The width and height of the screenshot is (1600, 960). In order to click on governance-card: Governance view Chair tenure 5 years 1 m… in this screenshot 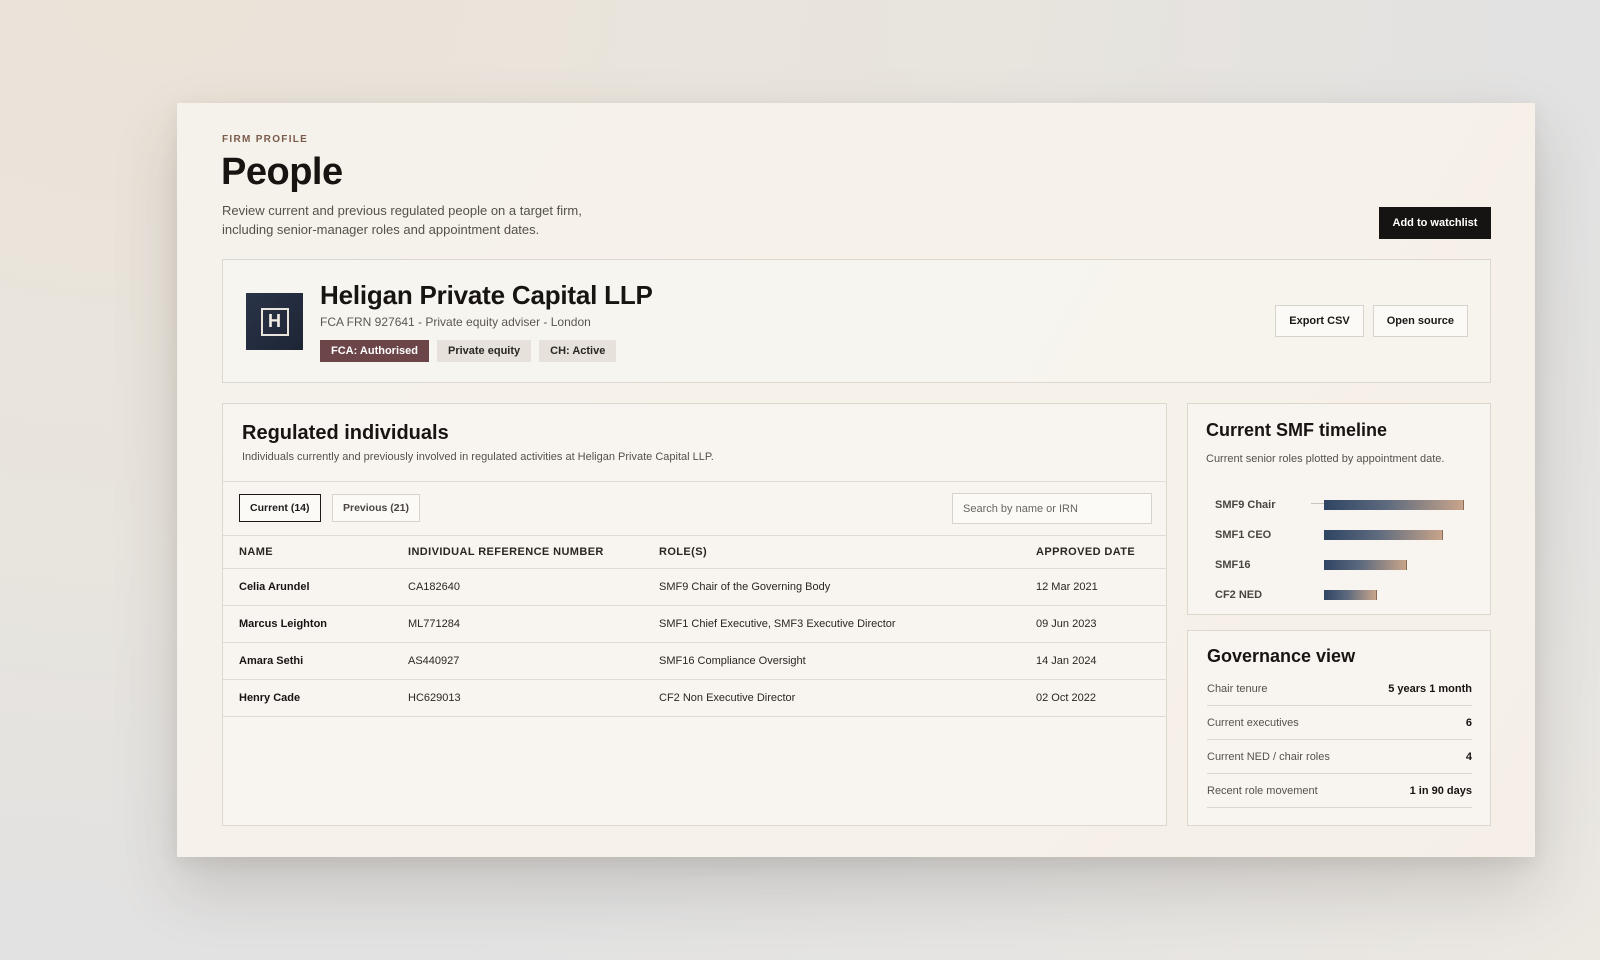, I will do `click(1339, 728)`.